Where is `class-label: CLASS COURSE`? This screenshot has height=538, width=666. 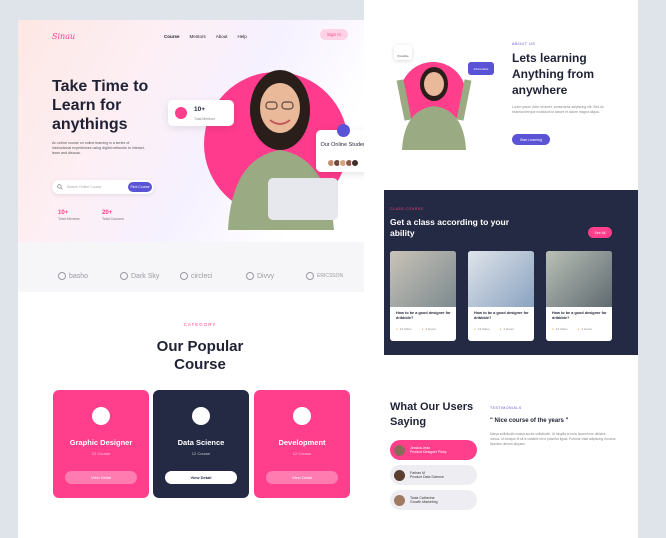
class-label: CLASS COURSE is located at coordinates (407, 209).